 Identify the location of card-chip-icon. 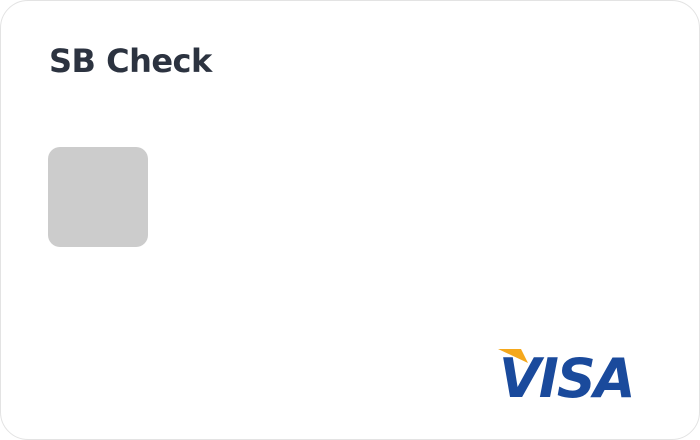
(98, 197).